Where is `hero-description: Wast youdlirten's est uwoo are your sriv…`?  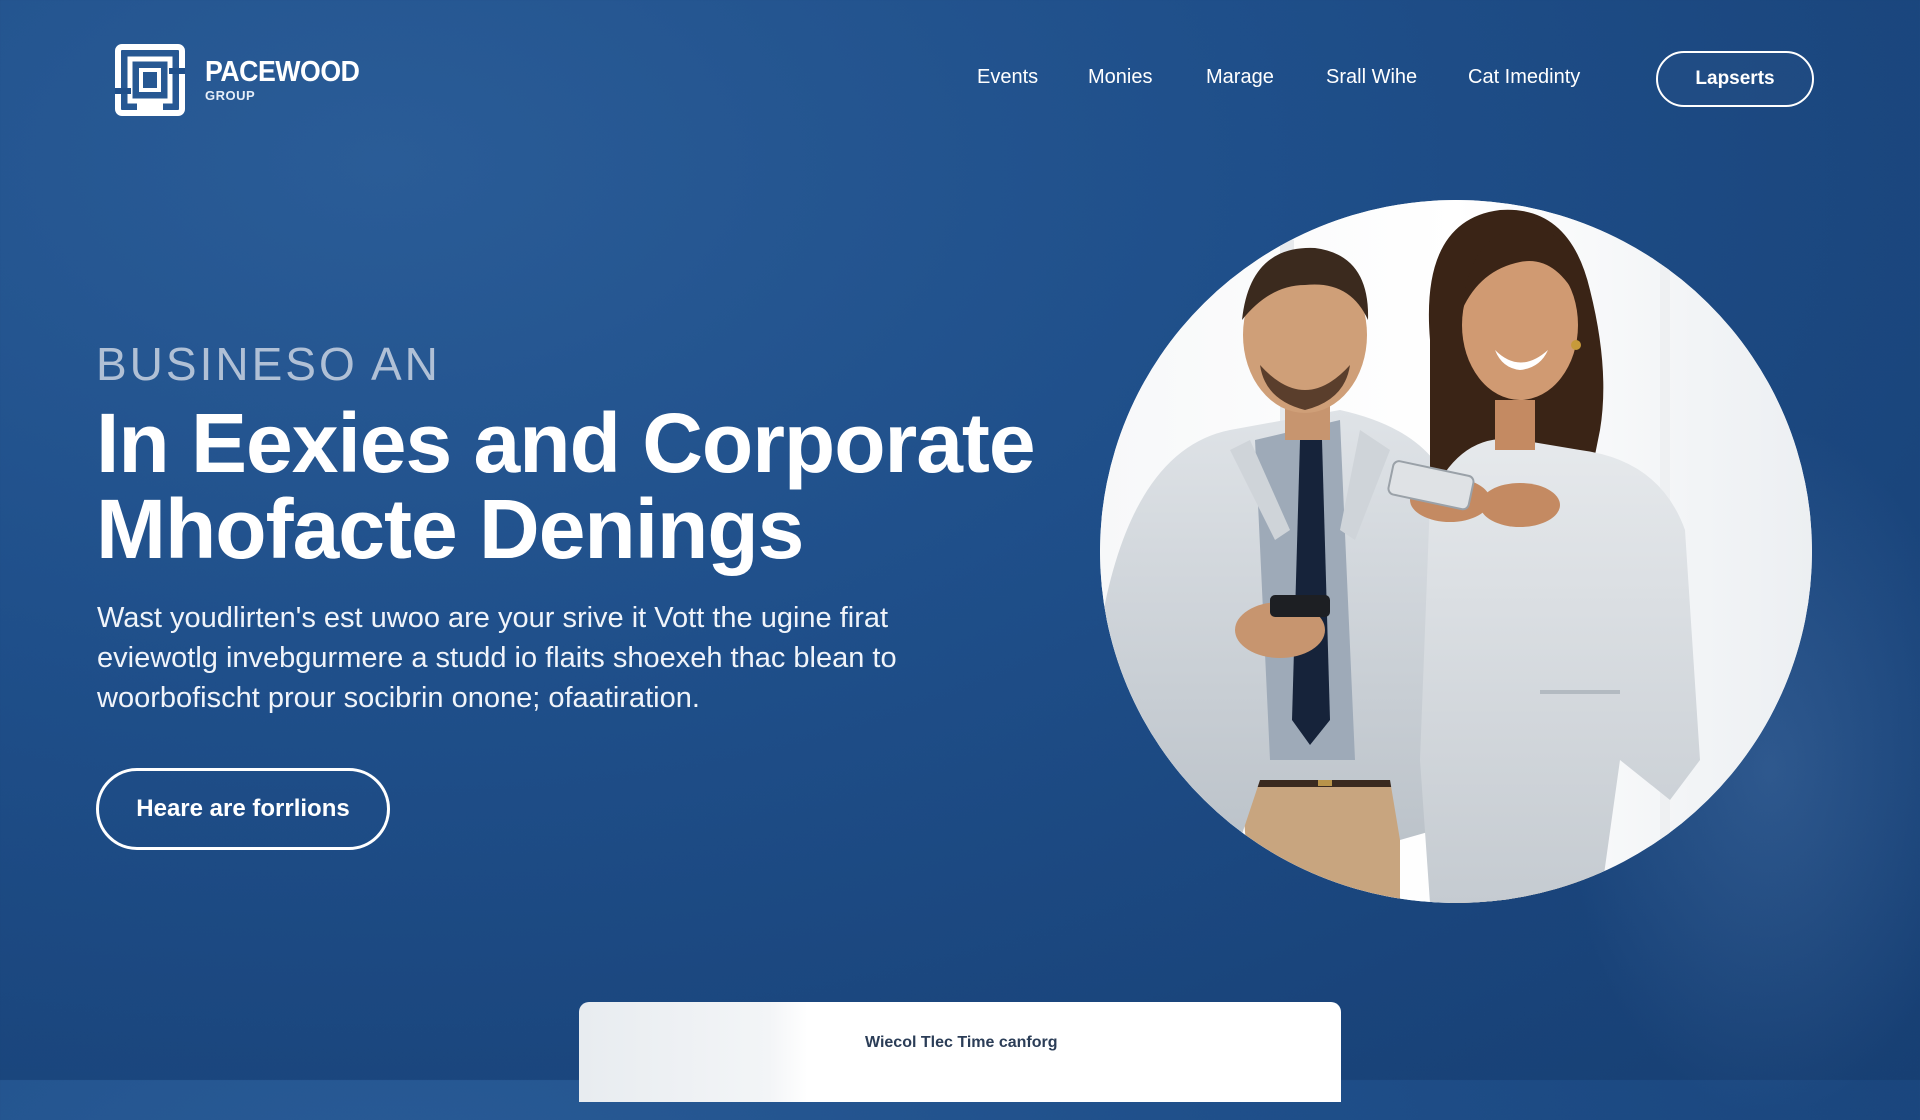
hero-description: Wast youdlirten's est uwoo are your sriv… is located at coordinates (527, 658).